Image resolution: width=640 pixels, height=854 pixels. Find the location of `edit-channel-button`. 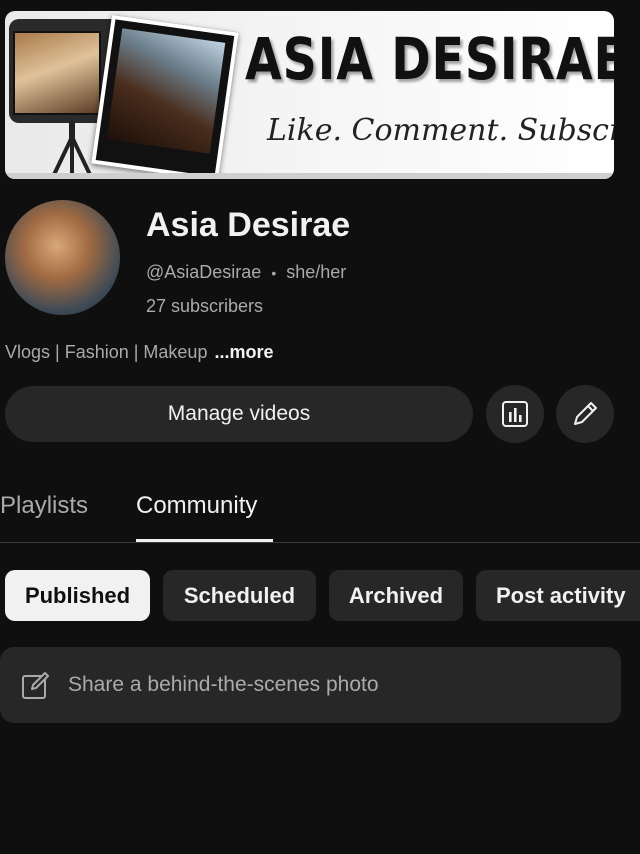

edit-channel-button is located at coordinates (585, 414).